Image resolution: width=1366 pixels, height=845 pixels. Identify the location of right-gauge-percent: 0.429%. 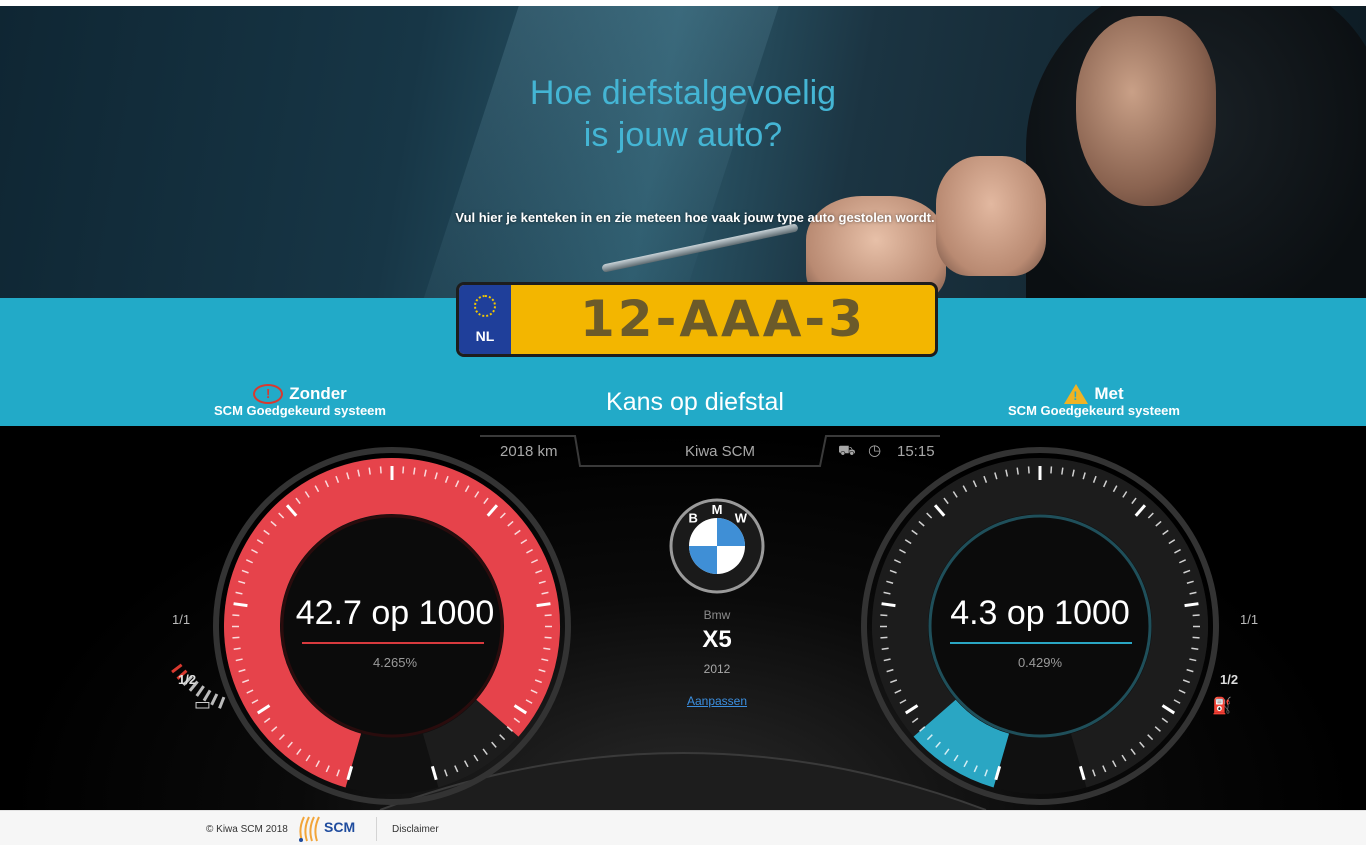
(1040, 662).